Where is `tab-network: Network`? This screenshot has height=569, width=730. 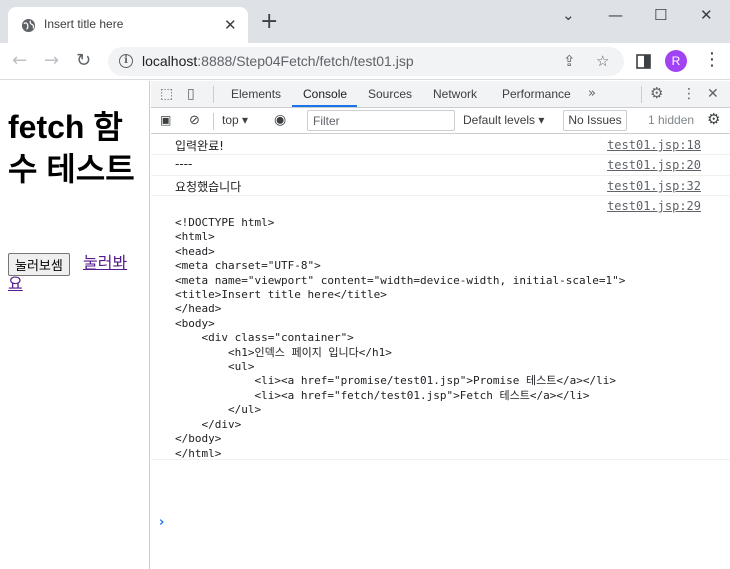 tab-network: Network is located at coordinates (455, 94).